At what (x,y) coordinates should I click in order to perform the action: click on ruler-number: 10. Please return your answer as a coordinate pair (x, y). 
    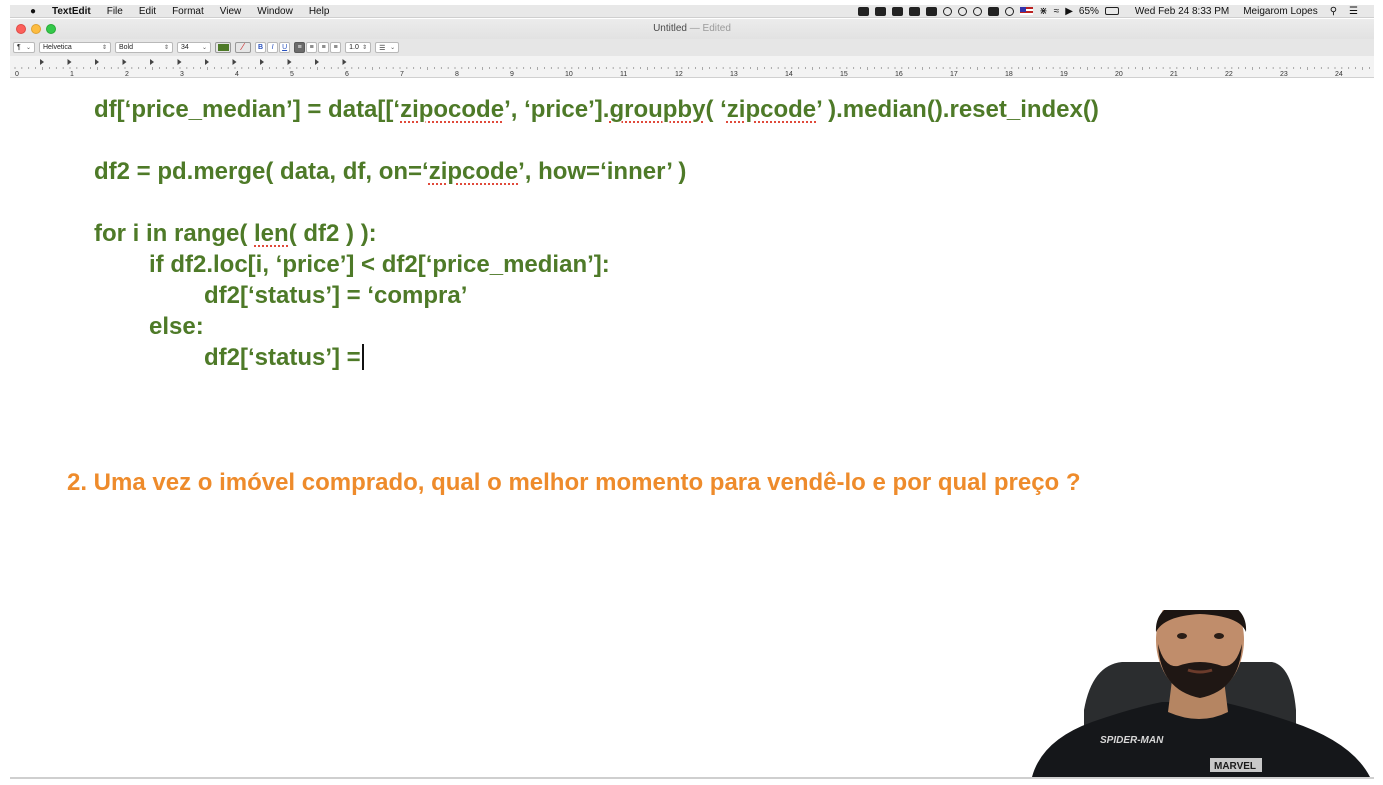
    Looking at the image, I should click on (569, 74).